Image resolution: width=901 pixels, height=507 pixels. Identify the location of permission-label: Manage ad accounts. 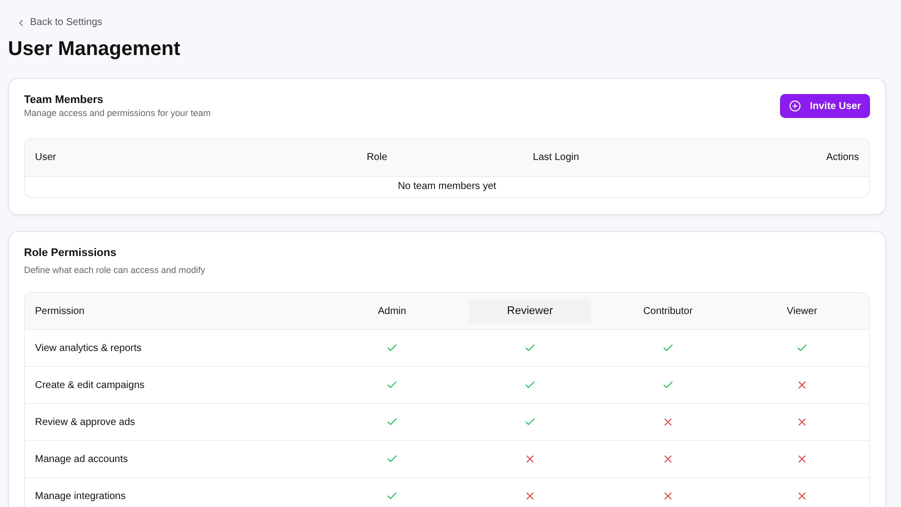
(81, 459).